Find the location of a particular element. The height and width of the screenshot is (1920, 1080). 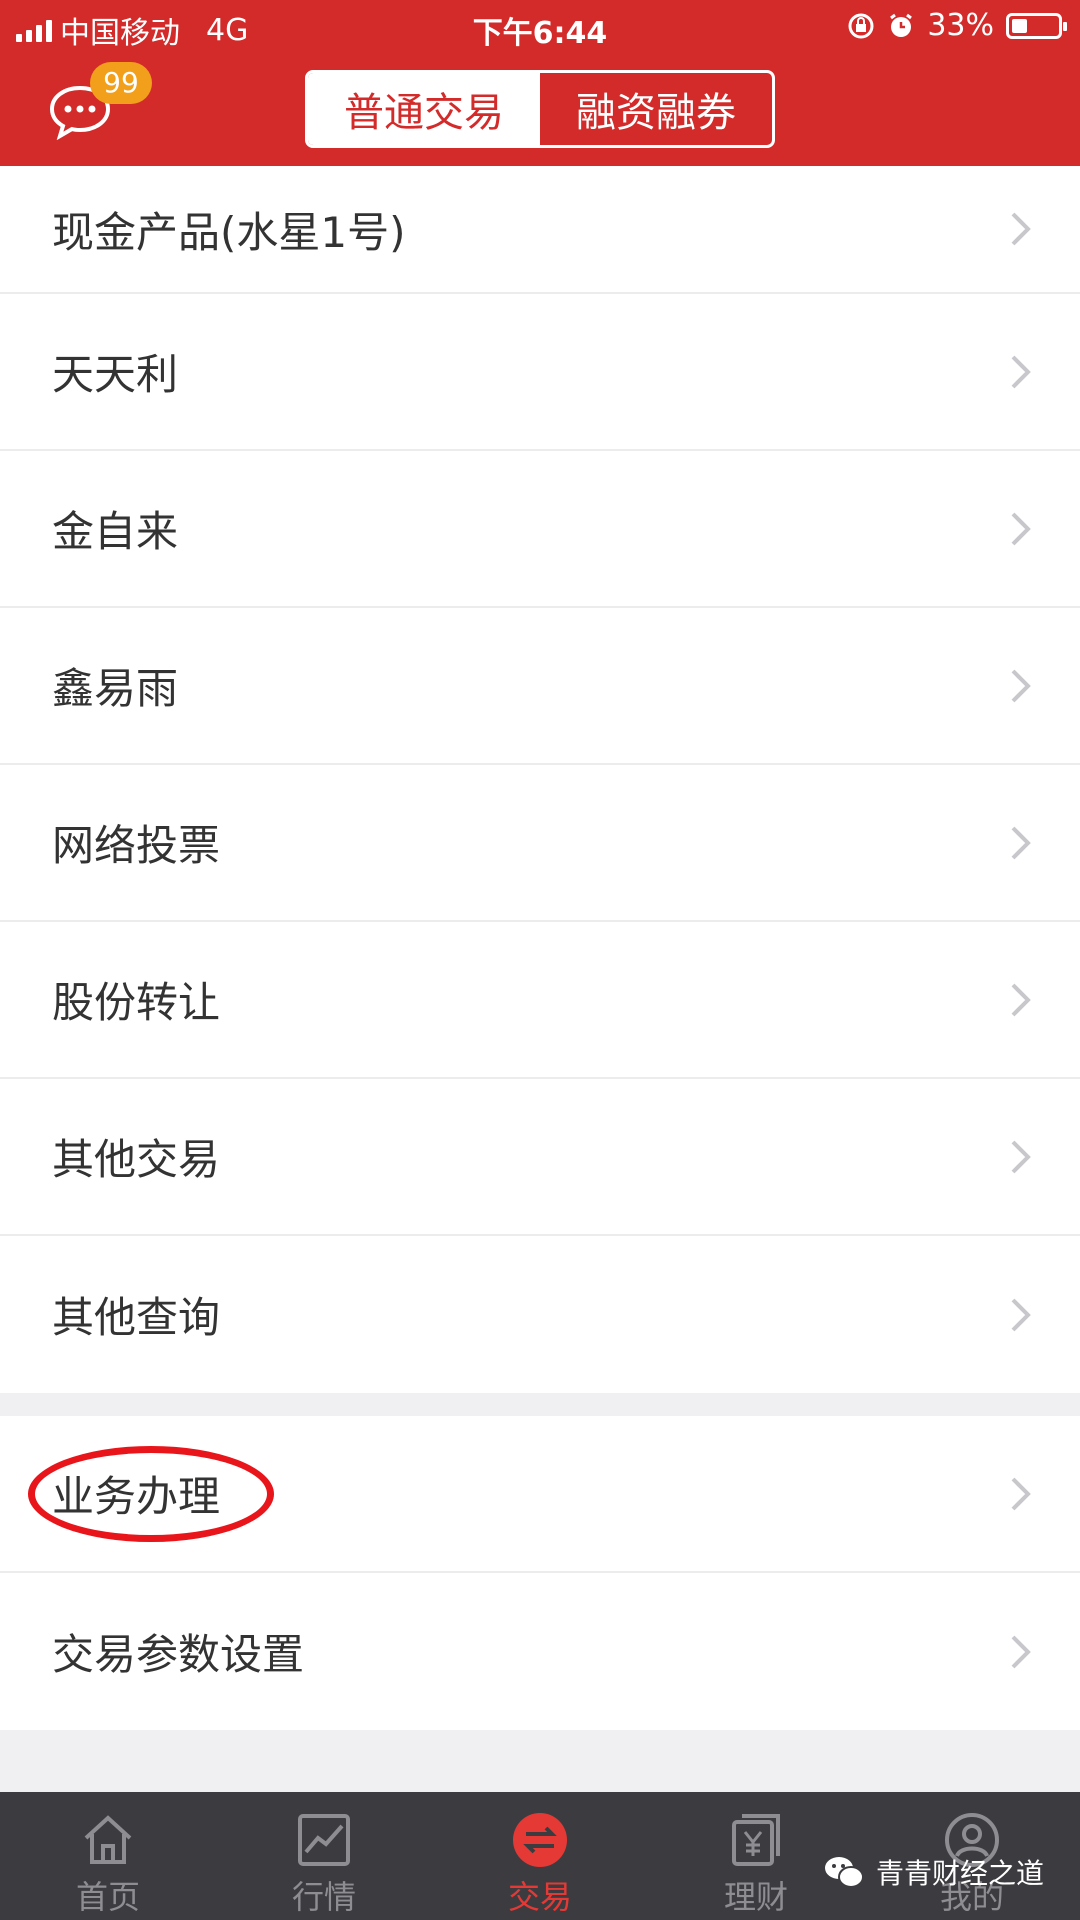

tab-market: 行情 is located at coordinates (324, 1856).